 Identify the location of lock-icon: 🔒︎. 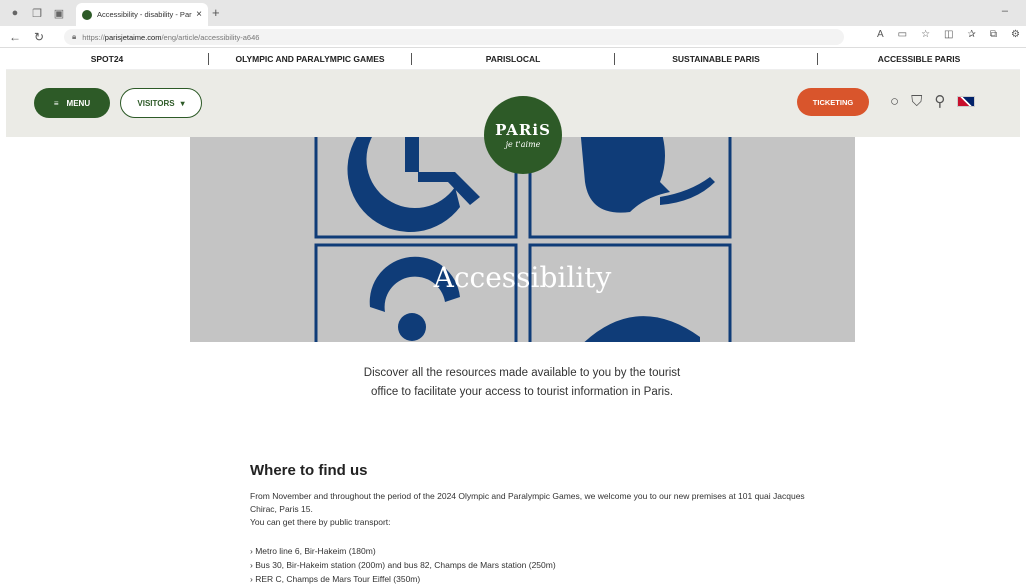
(74, 36).